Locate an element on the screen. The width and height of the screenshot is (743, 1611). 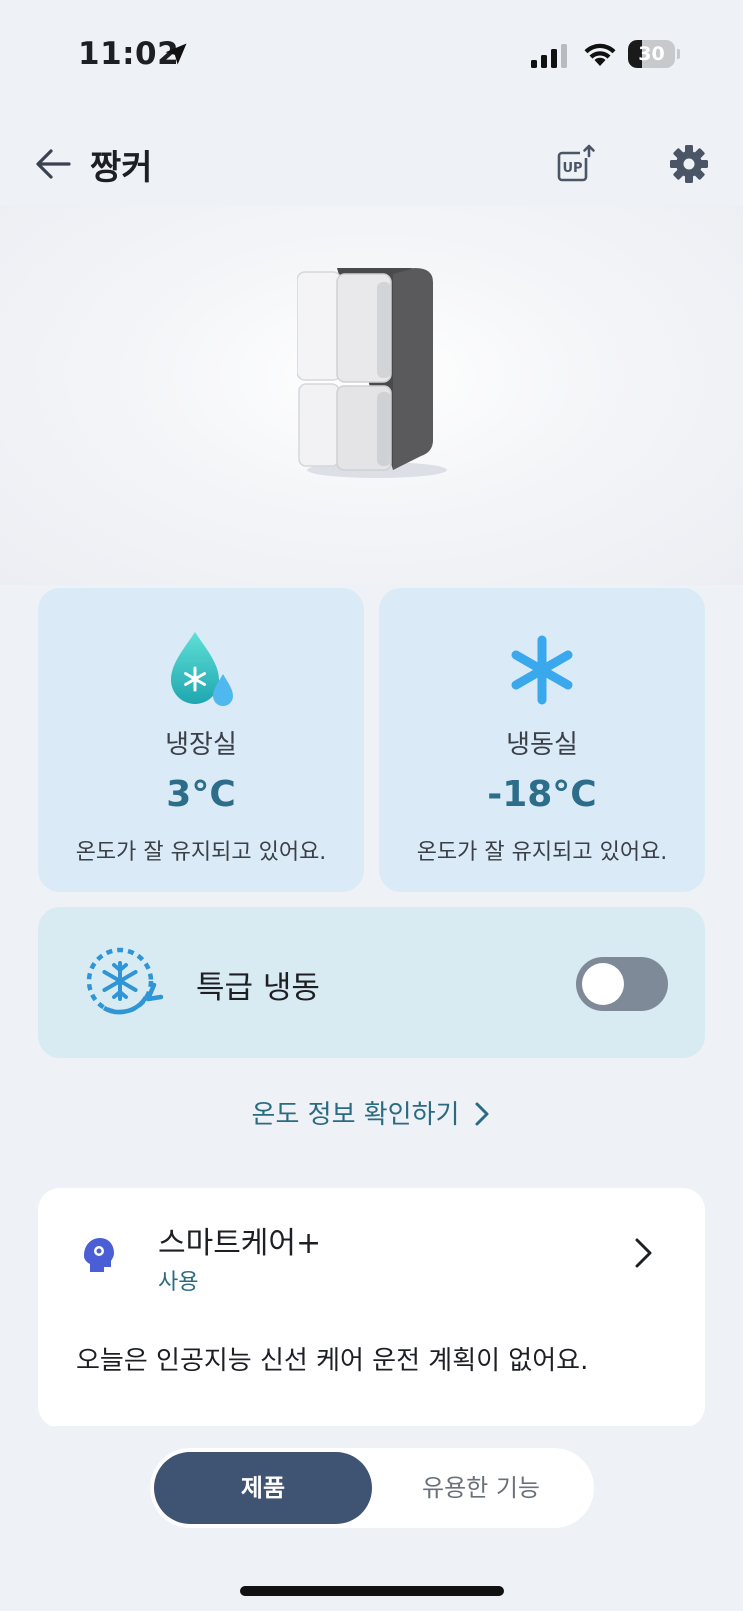
gear-icon is located at coordinates (689, 164).